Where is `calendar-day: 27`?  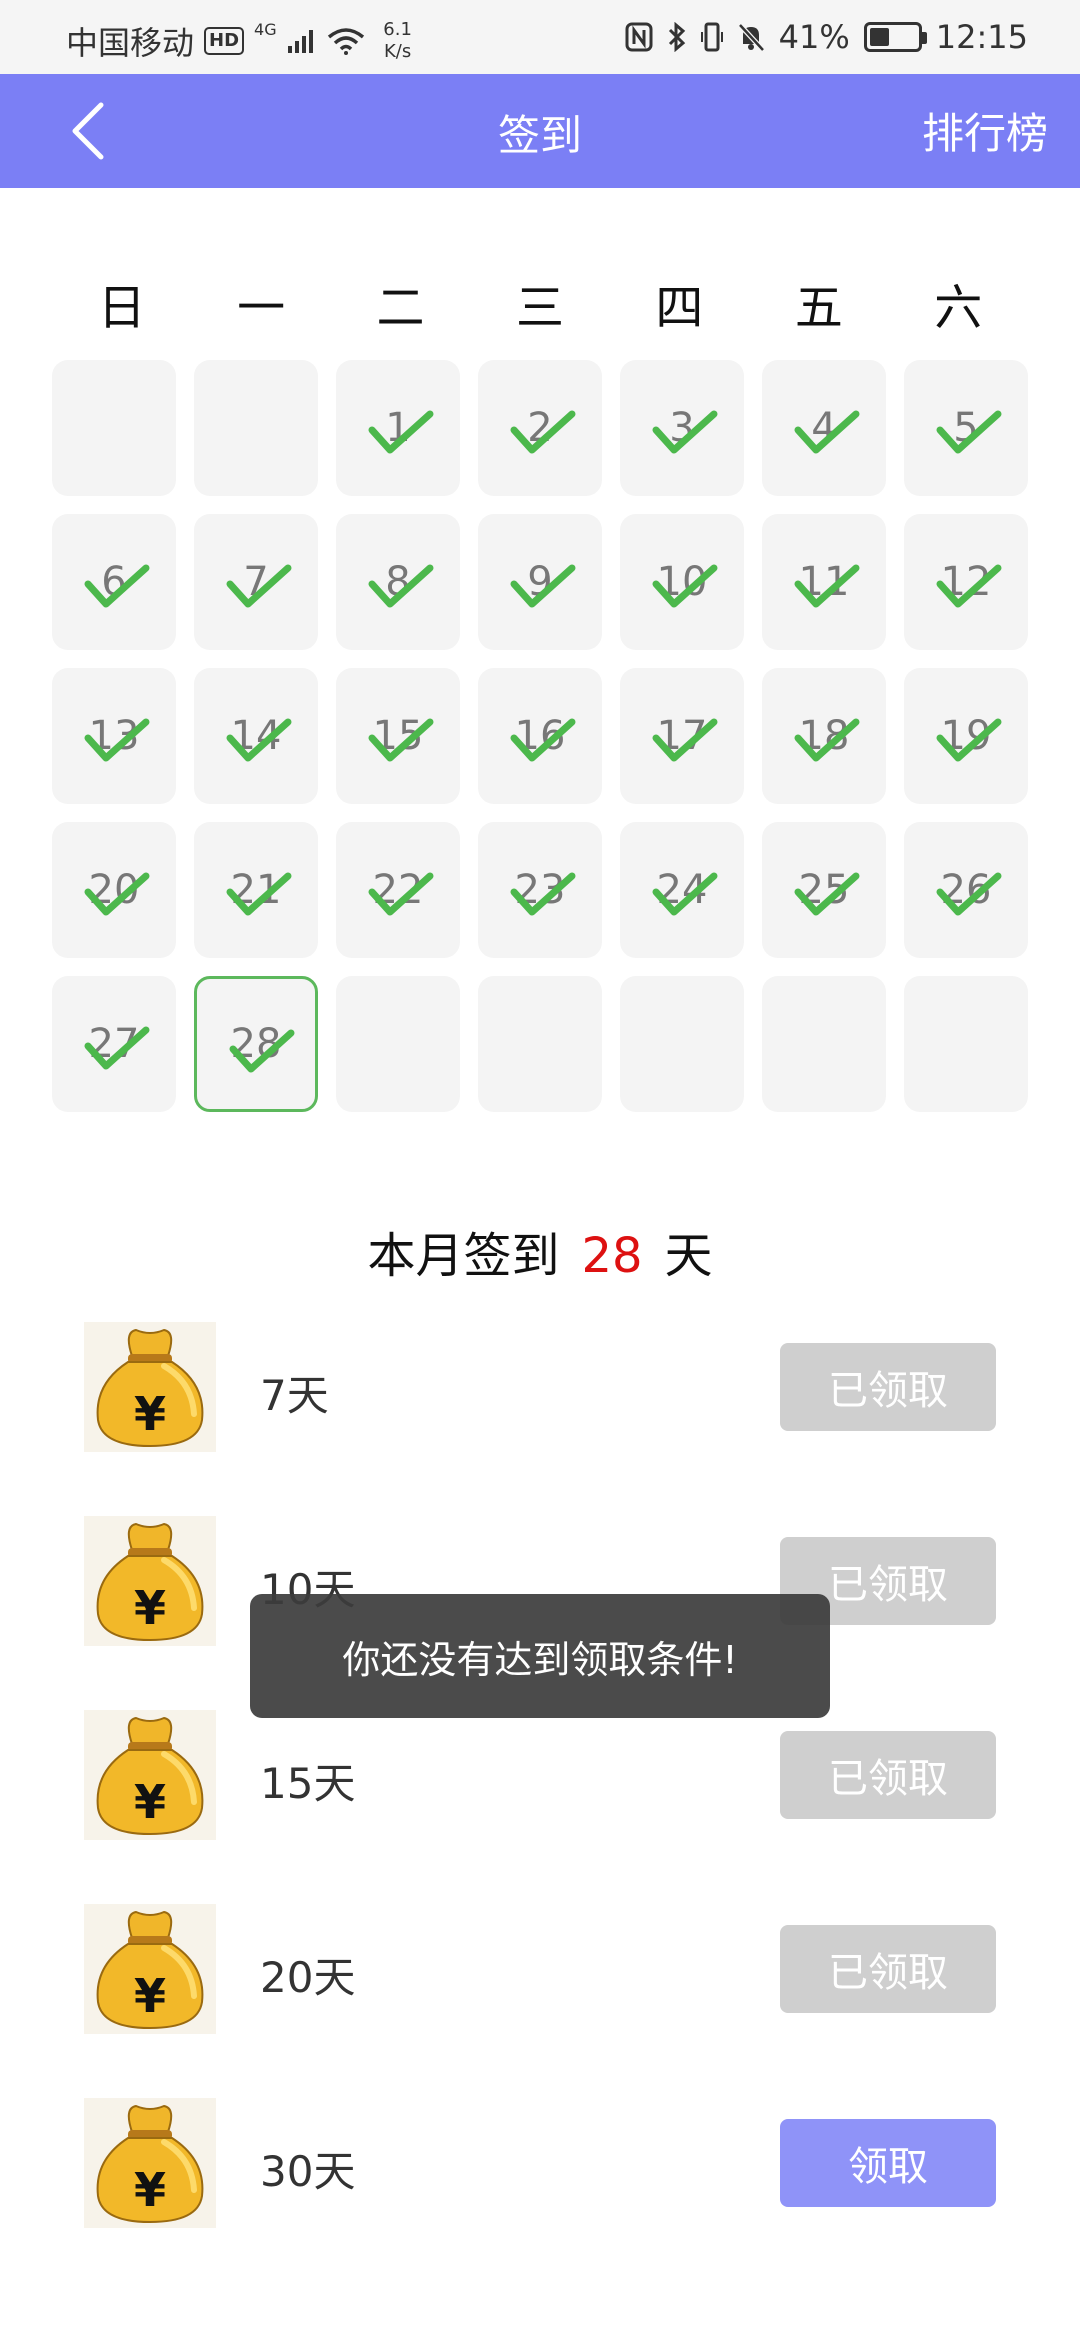 calendar-day: 27 is located at coordinates (114, 1044).